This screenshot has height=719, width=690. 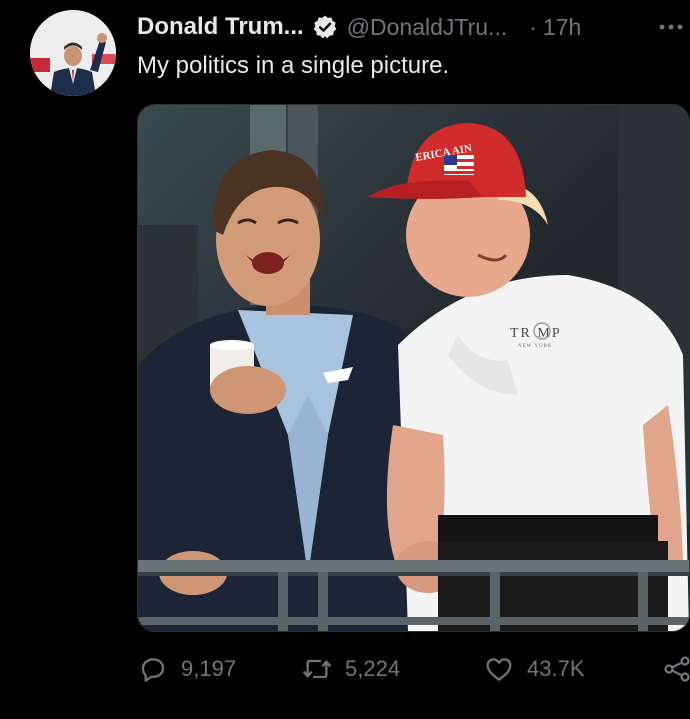 I want to click on tweet-header: Donald Trum... @DonaldJTru... · 17h, so click(x=413, y=27).